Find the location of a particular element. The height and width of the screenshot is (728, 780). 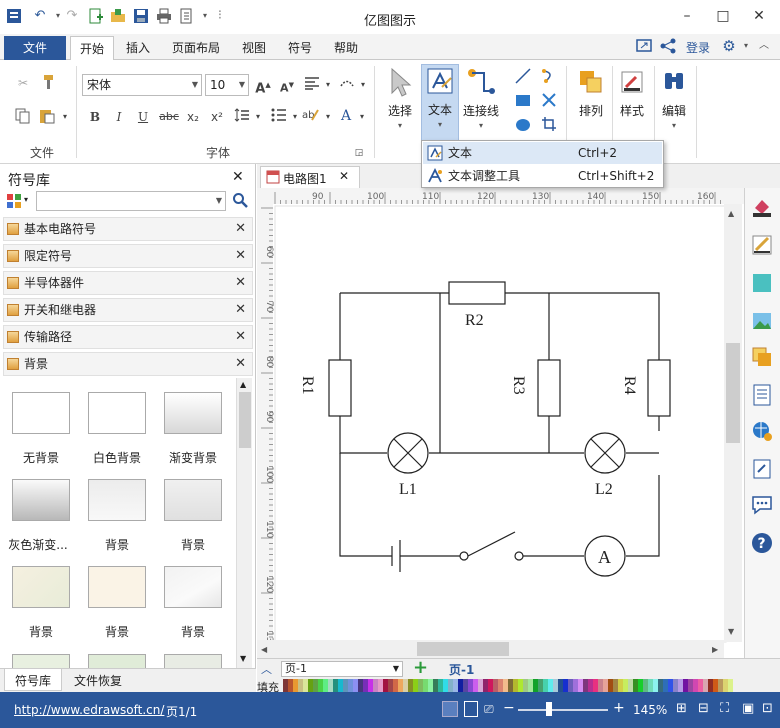

share-screen-icon is located at coordinates (644, 46).